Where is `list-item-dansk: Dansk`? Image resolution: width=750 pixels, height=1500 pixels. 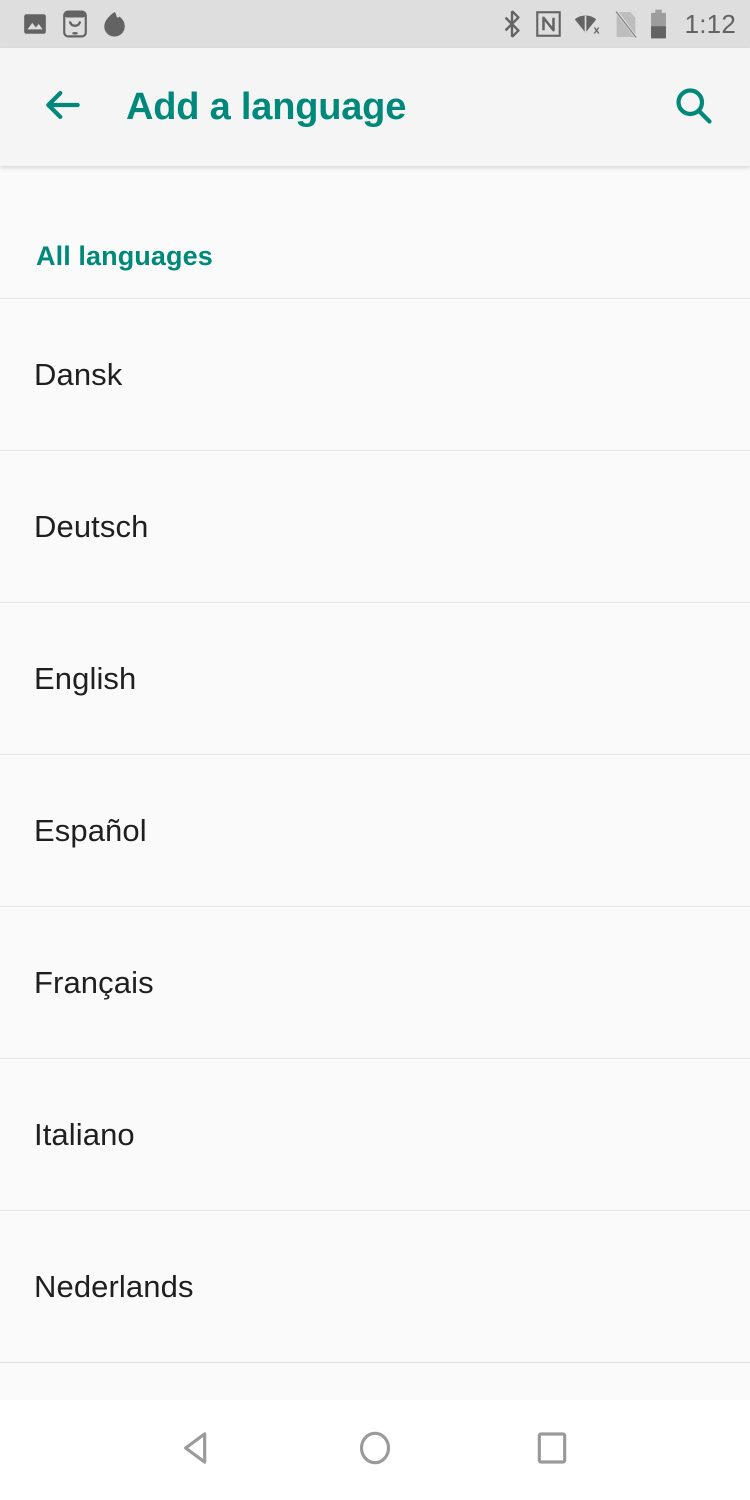 list-item-dansk: Dansk is located at coordinates (375, 374).